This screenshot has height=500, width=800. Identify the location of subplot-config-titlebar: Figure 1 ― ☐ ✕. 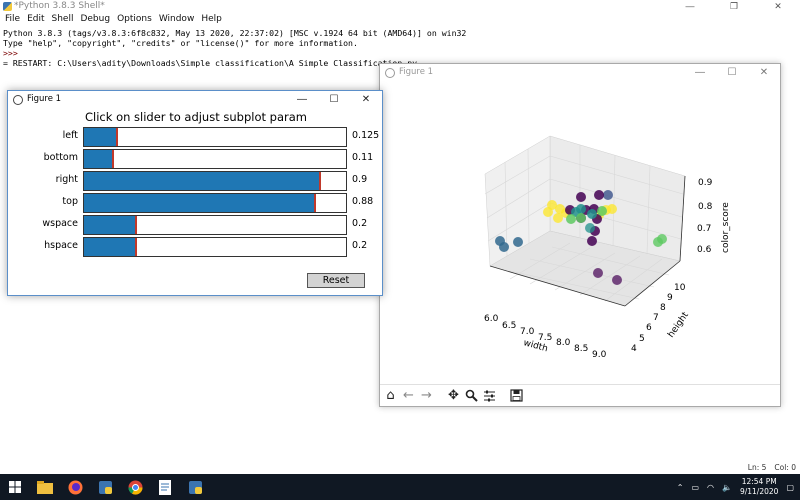
(195, 99).